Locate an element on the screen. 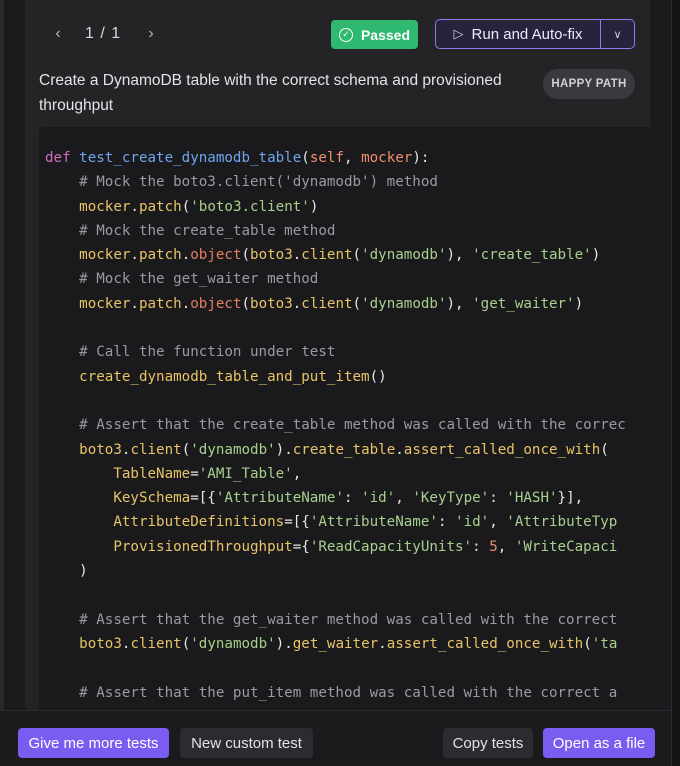  scrollbar-track is located at coordinates (675, 383).